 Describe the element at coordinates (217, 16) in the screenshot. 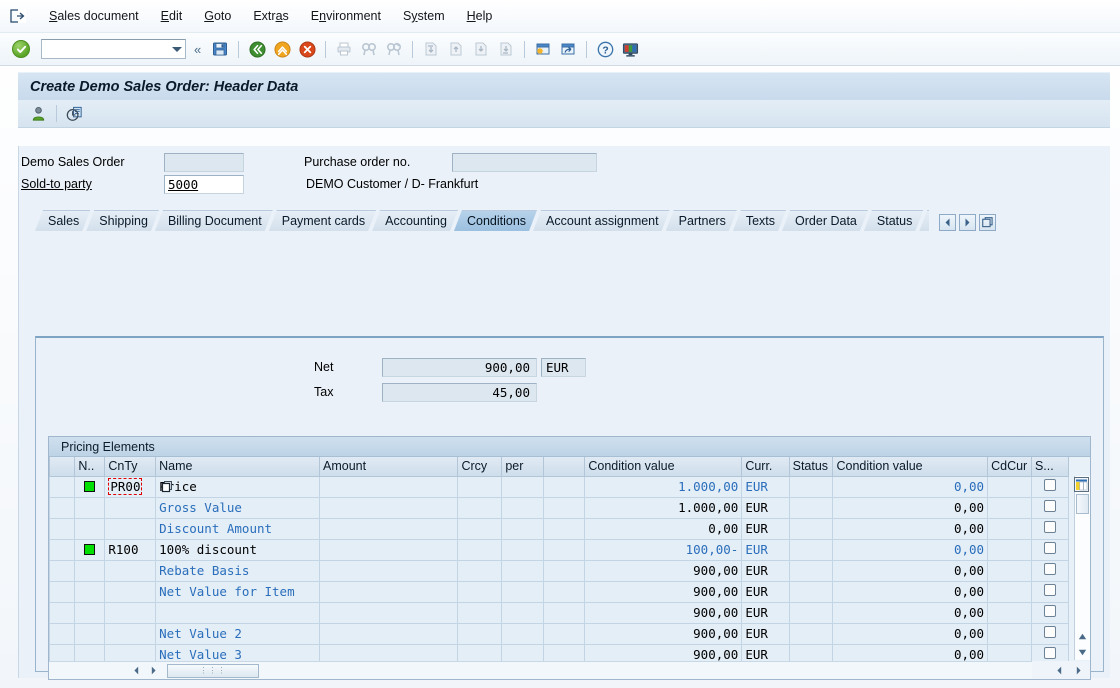

I see `menu-item-goto: Goto` at that location.